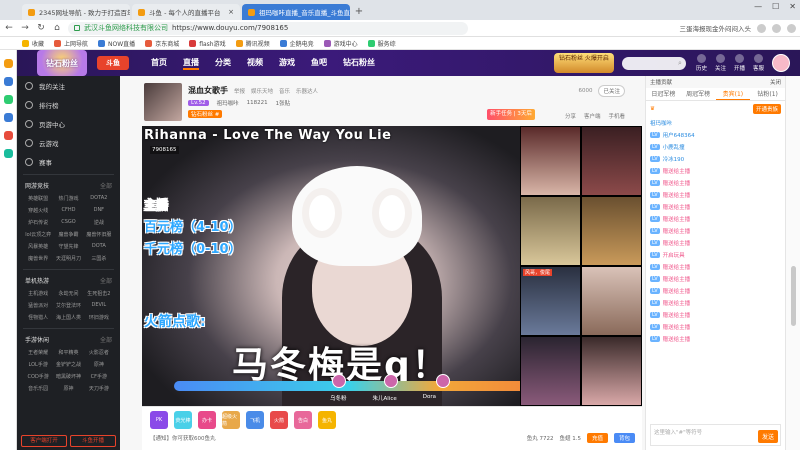 The width and height of the screenshot is (800, 450). Describe the element at coordinates (68, 376) in the screenshot. I see `category-link: 暗黑破坏神` at that location.